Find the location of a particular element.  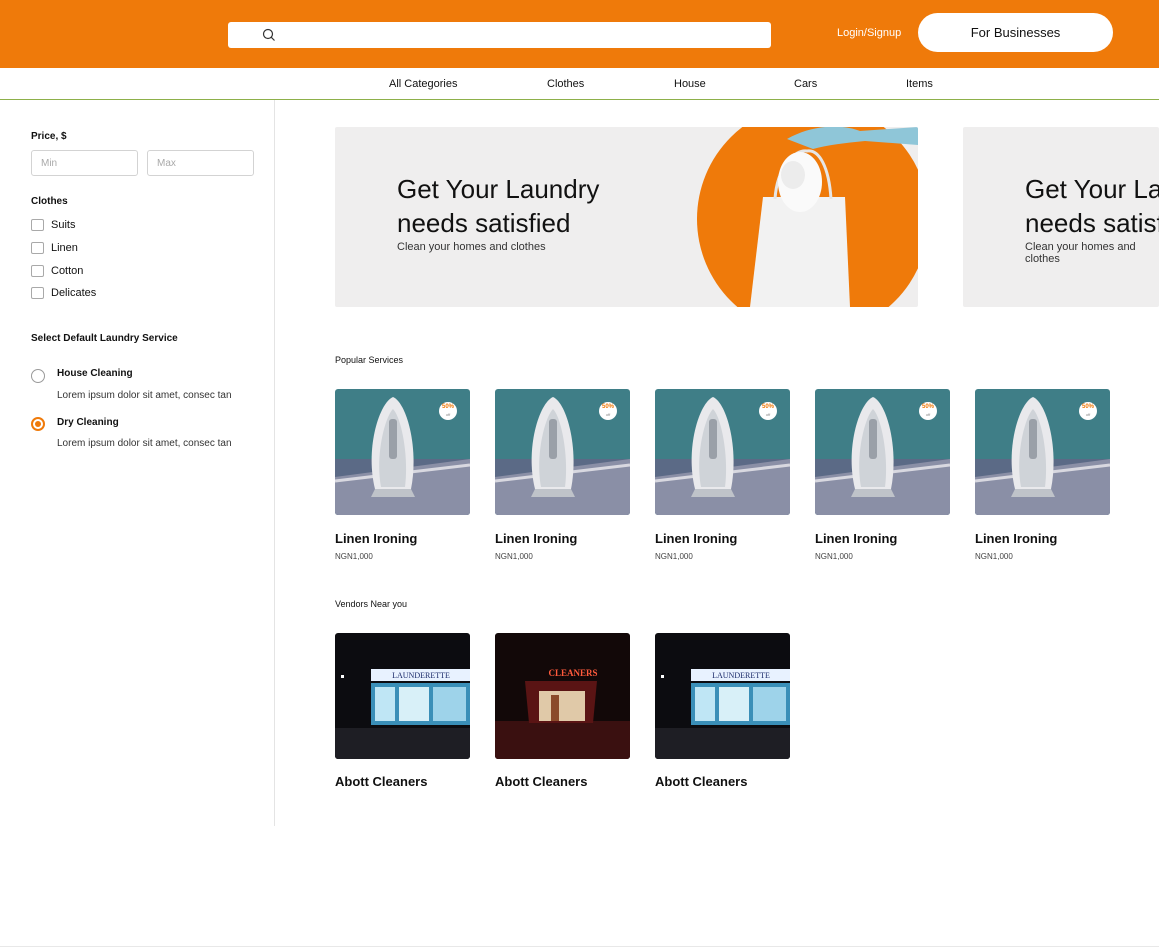

price-label: Price, $ is located at coordinates (49, 136).